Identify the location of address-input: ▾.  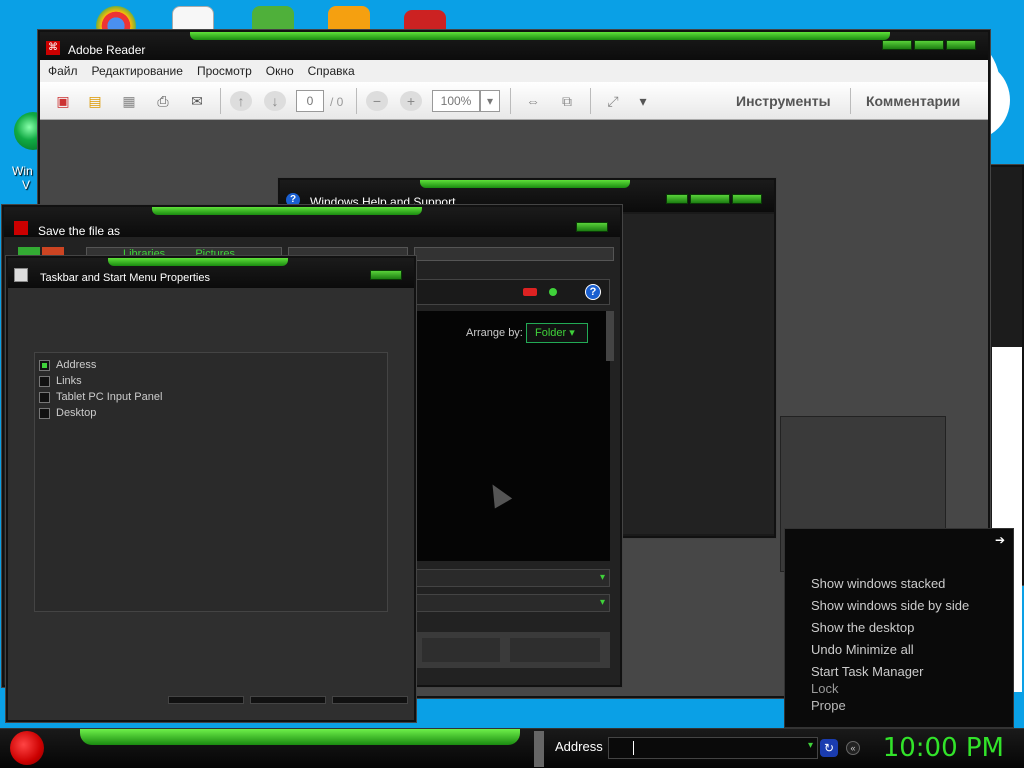
(713, 748).